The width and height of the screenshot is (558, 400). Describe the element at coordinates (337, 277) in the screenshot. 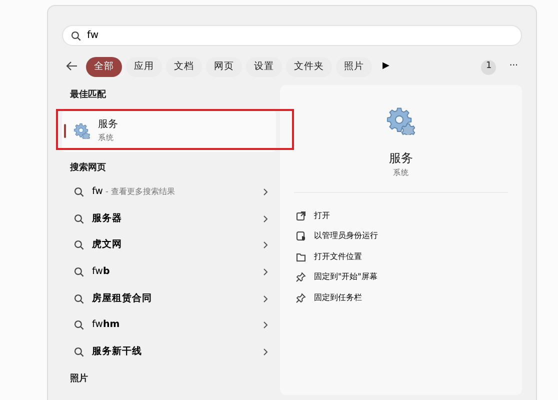

I see `action-item: 固定到"开始"屏幕` at that location.